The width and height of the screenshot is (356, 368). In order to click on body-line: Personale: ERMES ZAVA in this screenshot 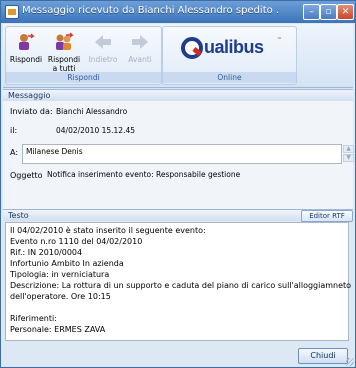, I will do `click(58, 329)`.